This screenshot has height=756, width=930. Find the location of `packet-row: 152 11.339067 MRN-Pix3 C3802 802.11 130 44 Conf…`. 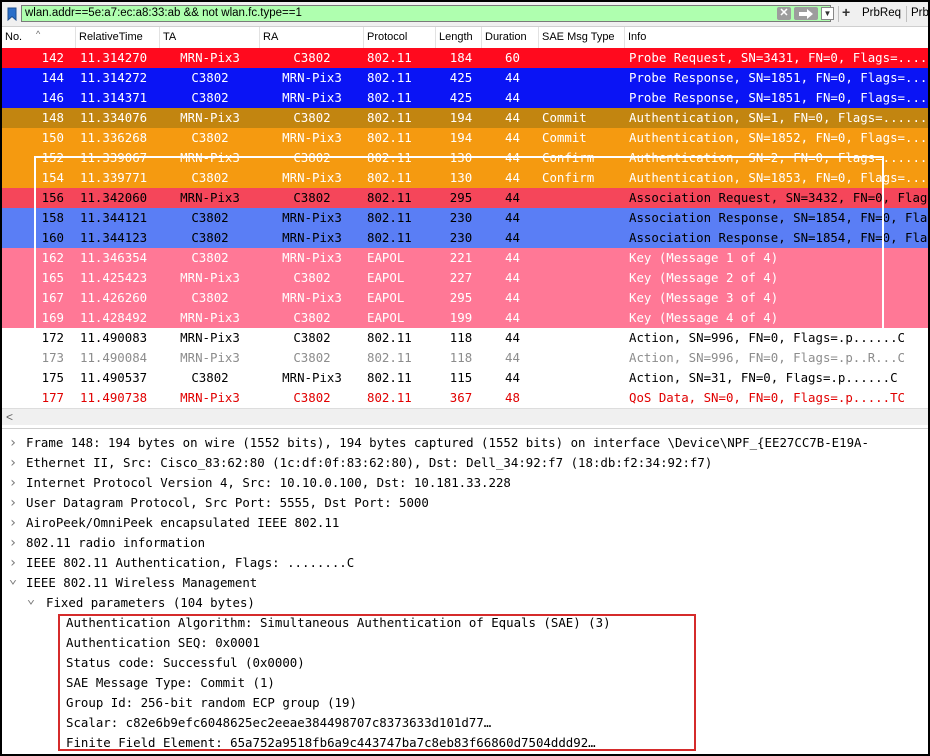

packet-row: 152 11.339067 MRN-Pix3 C3802 802.11 130 44 Conf… is located at coordinates (465, 158).